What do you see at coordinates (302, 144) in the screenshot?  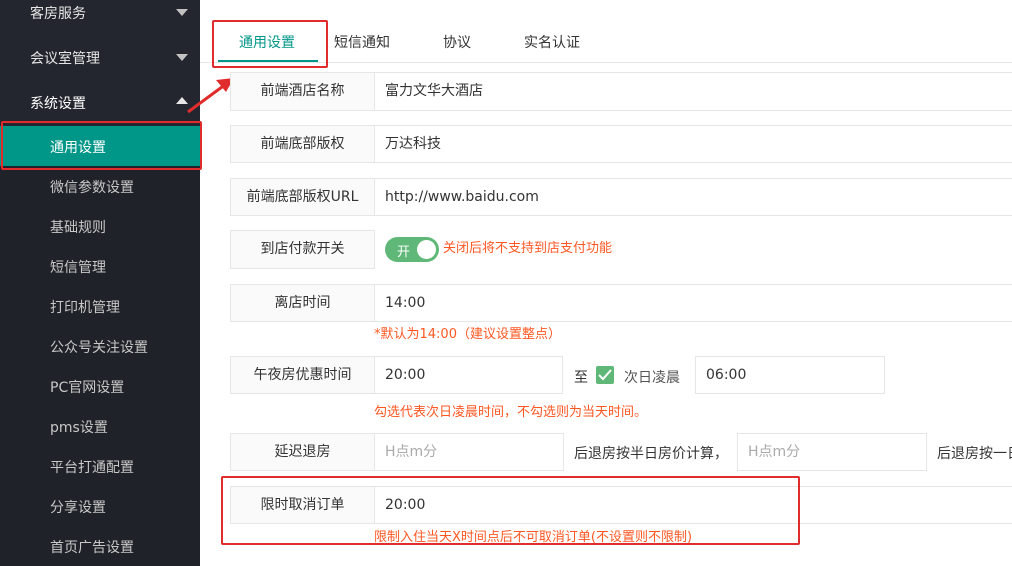 I see `copyright-label: 前端底部版权` at bounding box center [302, 144].